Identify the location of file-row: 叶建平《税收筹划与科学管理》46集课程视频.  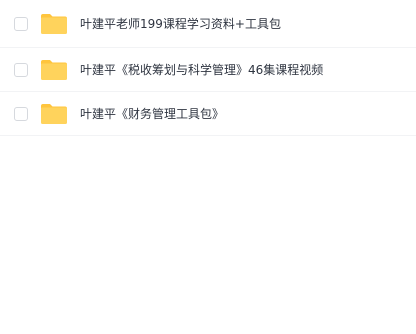
(208, 70).